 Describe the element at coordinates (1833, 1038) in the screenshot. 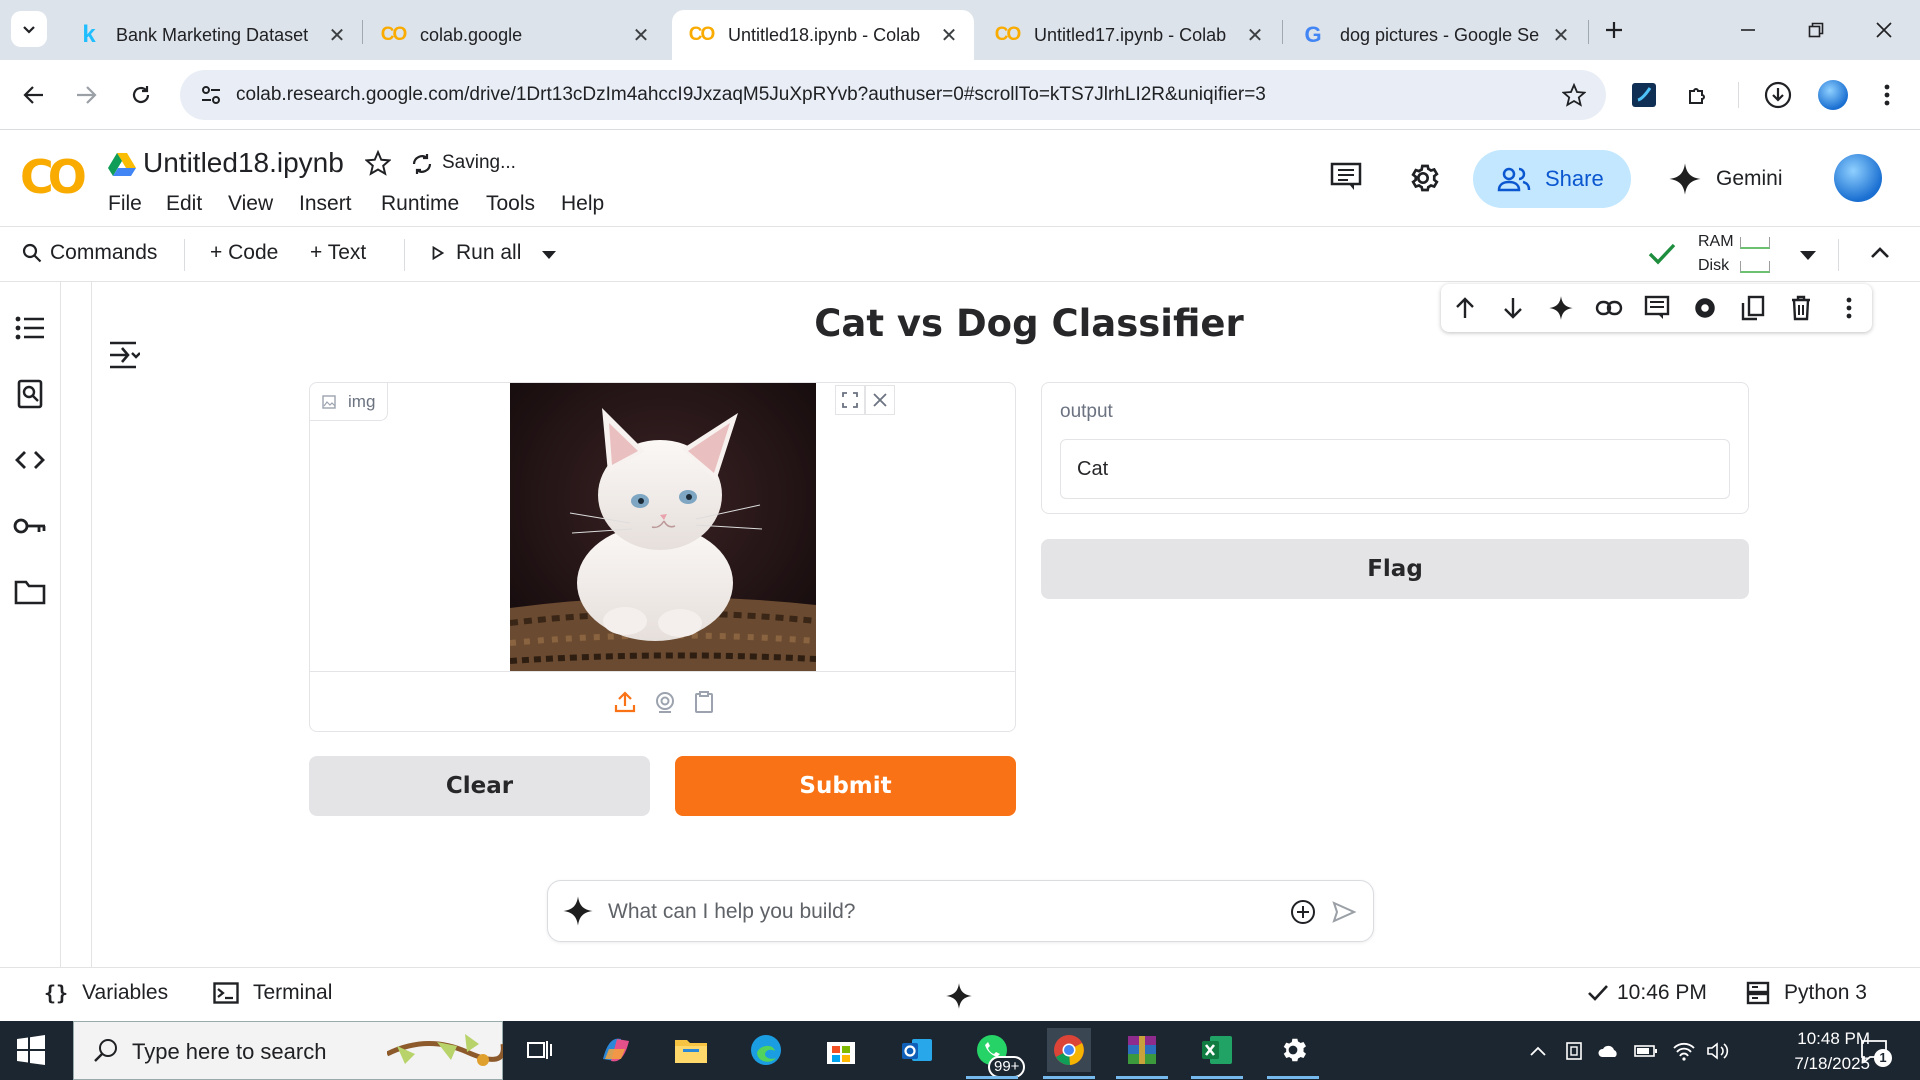

I see `clock-time: 10:48 PM` at that location.